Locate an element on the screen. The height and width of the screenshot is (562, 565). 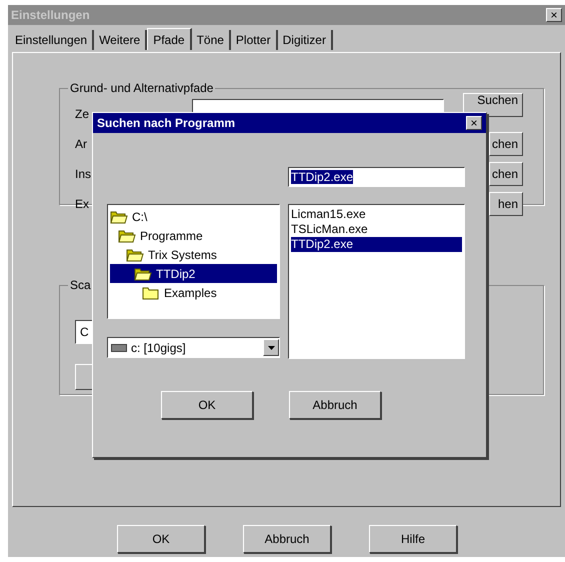
window-title: Einstellungen is located at coordinates (50, 15).